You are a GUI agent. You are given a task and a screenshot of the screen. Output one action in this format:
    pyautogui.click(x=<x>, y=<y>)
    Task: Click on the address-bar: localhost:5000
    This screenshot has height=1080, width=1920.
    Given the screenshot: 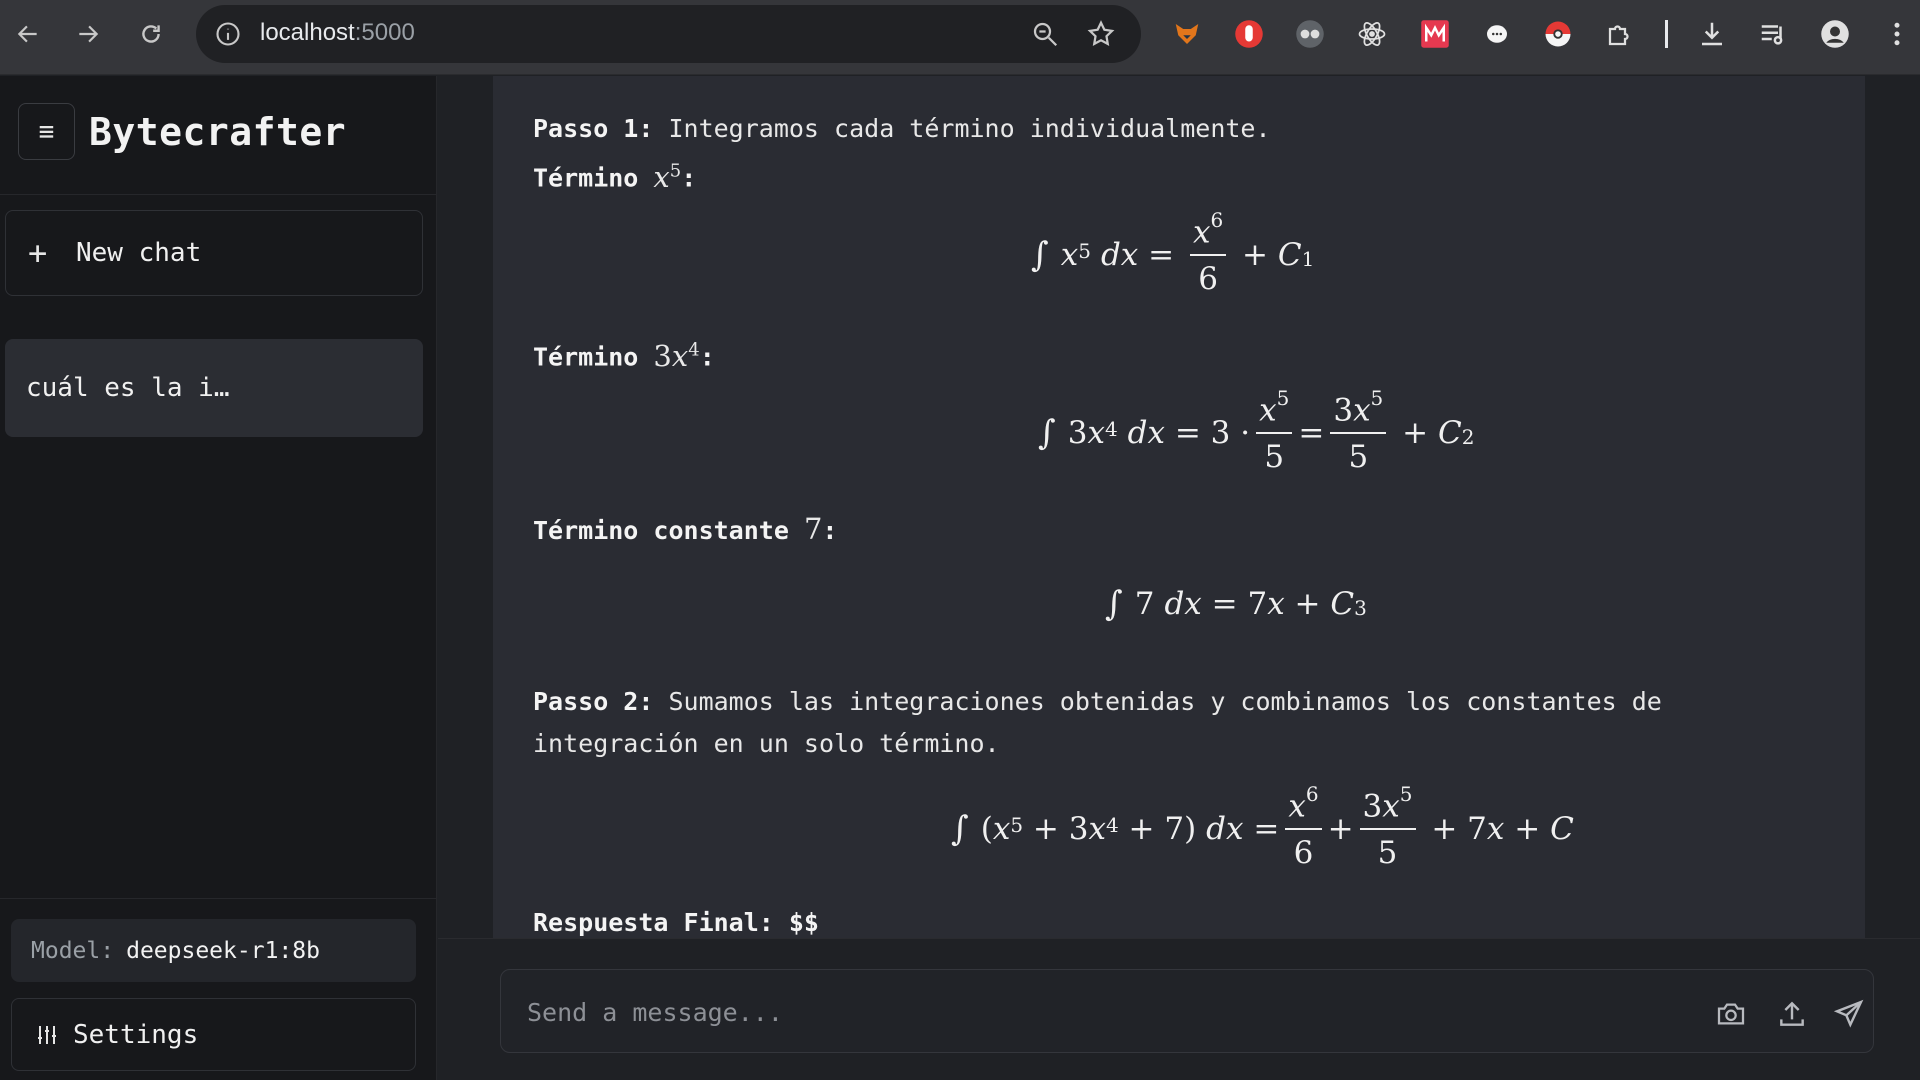 What is the action you would take?
    pyautogui.click(x=668, y=34)
    